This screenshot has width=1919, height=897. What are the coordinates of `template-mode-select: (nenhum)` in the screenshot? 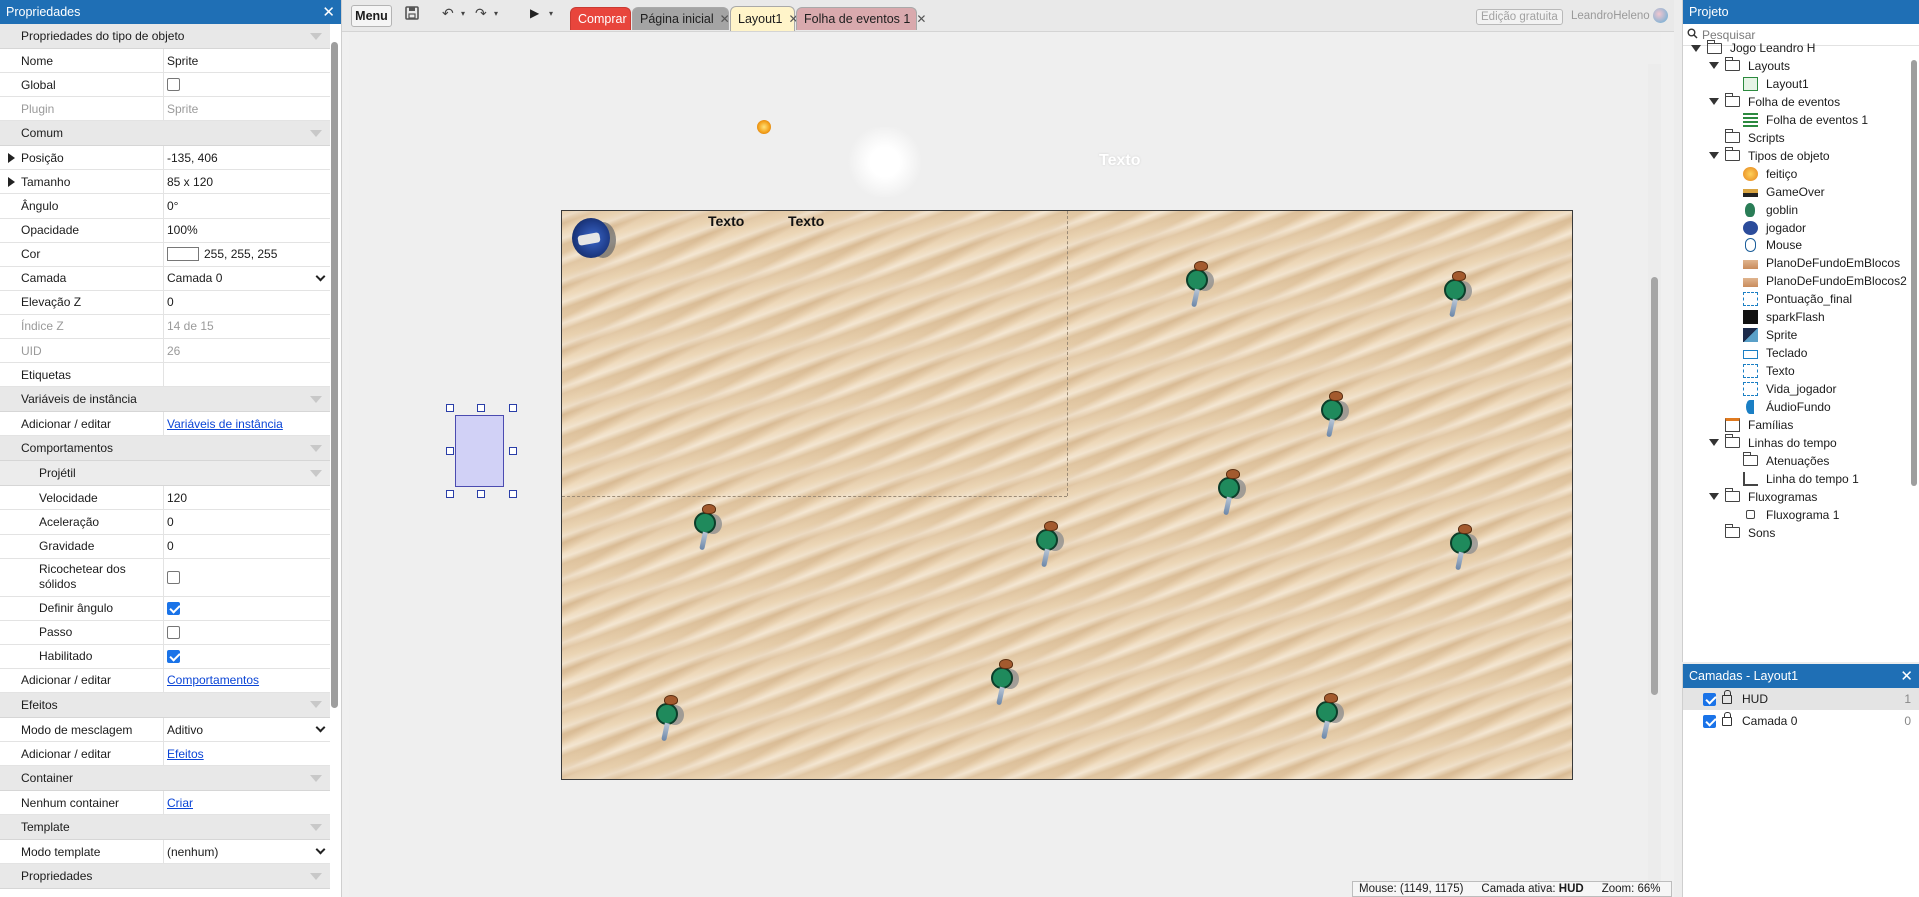 It's located at (247, 851).